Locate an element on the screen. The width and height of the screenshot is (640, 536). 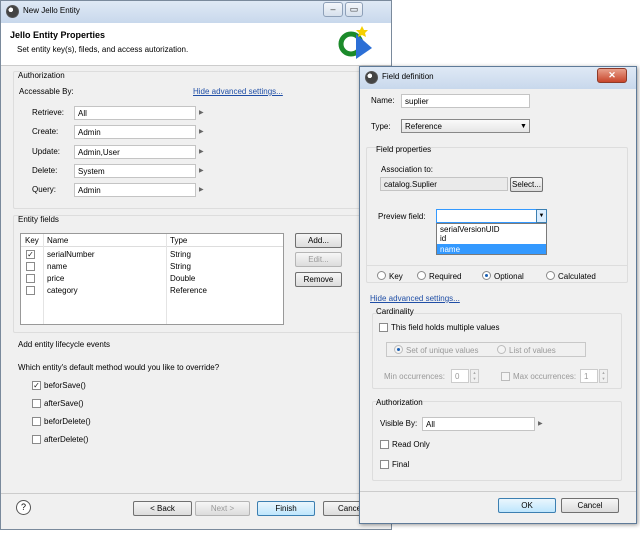
query-arrow-icon: ▶ is located at coordinates (201, 189).